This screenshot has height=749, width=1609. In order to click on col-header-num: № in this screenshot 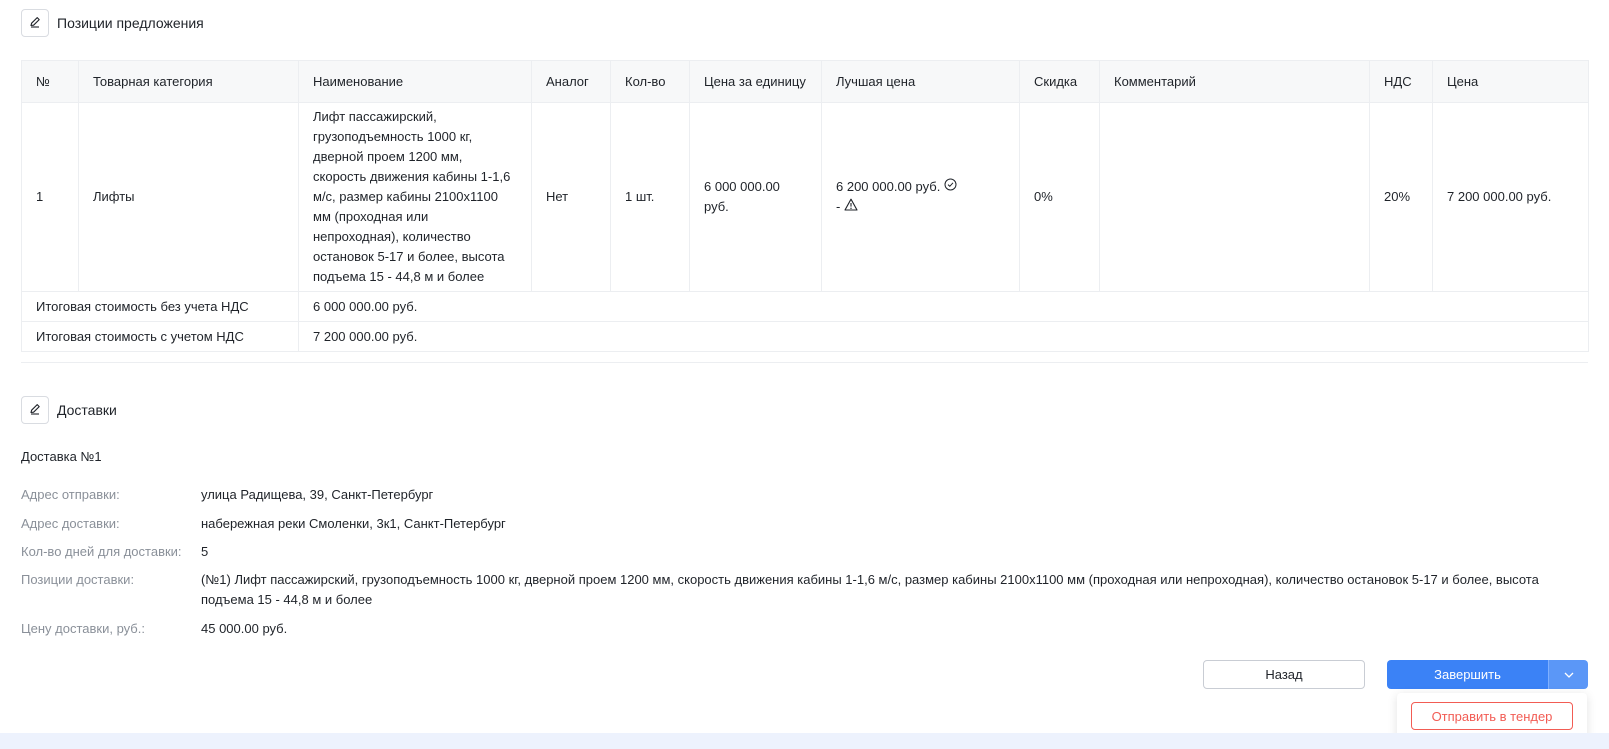, I will do `click(50, 81)`.